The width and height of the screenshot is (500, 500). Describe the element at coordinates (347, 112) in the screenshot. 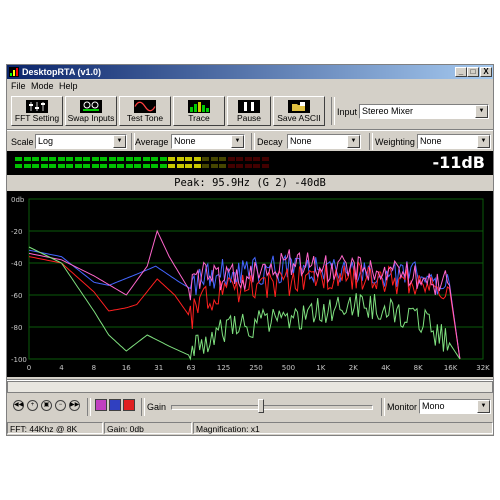

I see `input-label: Input` at that location.